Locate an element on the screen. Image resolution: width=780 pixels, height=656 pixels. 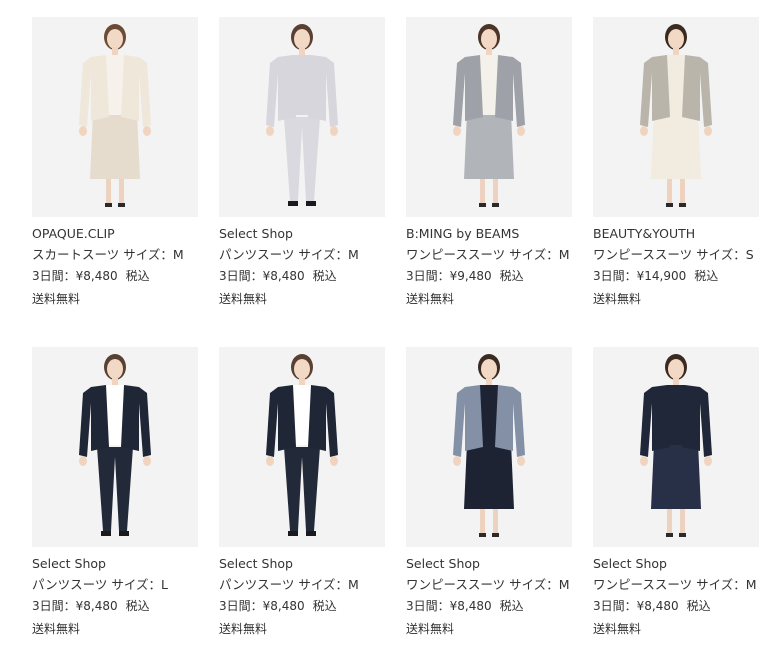
model-skirt-suit-beige-icon is located at coordinates (115, 117).